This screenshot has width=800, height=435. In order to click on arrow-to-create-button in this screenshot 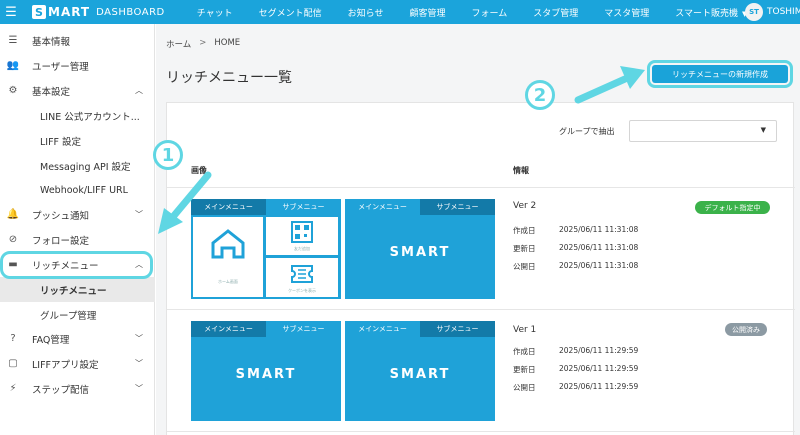, I will do `click(609, 85)`.